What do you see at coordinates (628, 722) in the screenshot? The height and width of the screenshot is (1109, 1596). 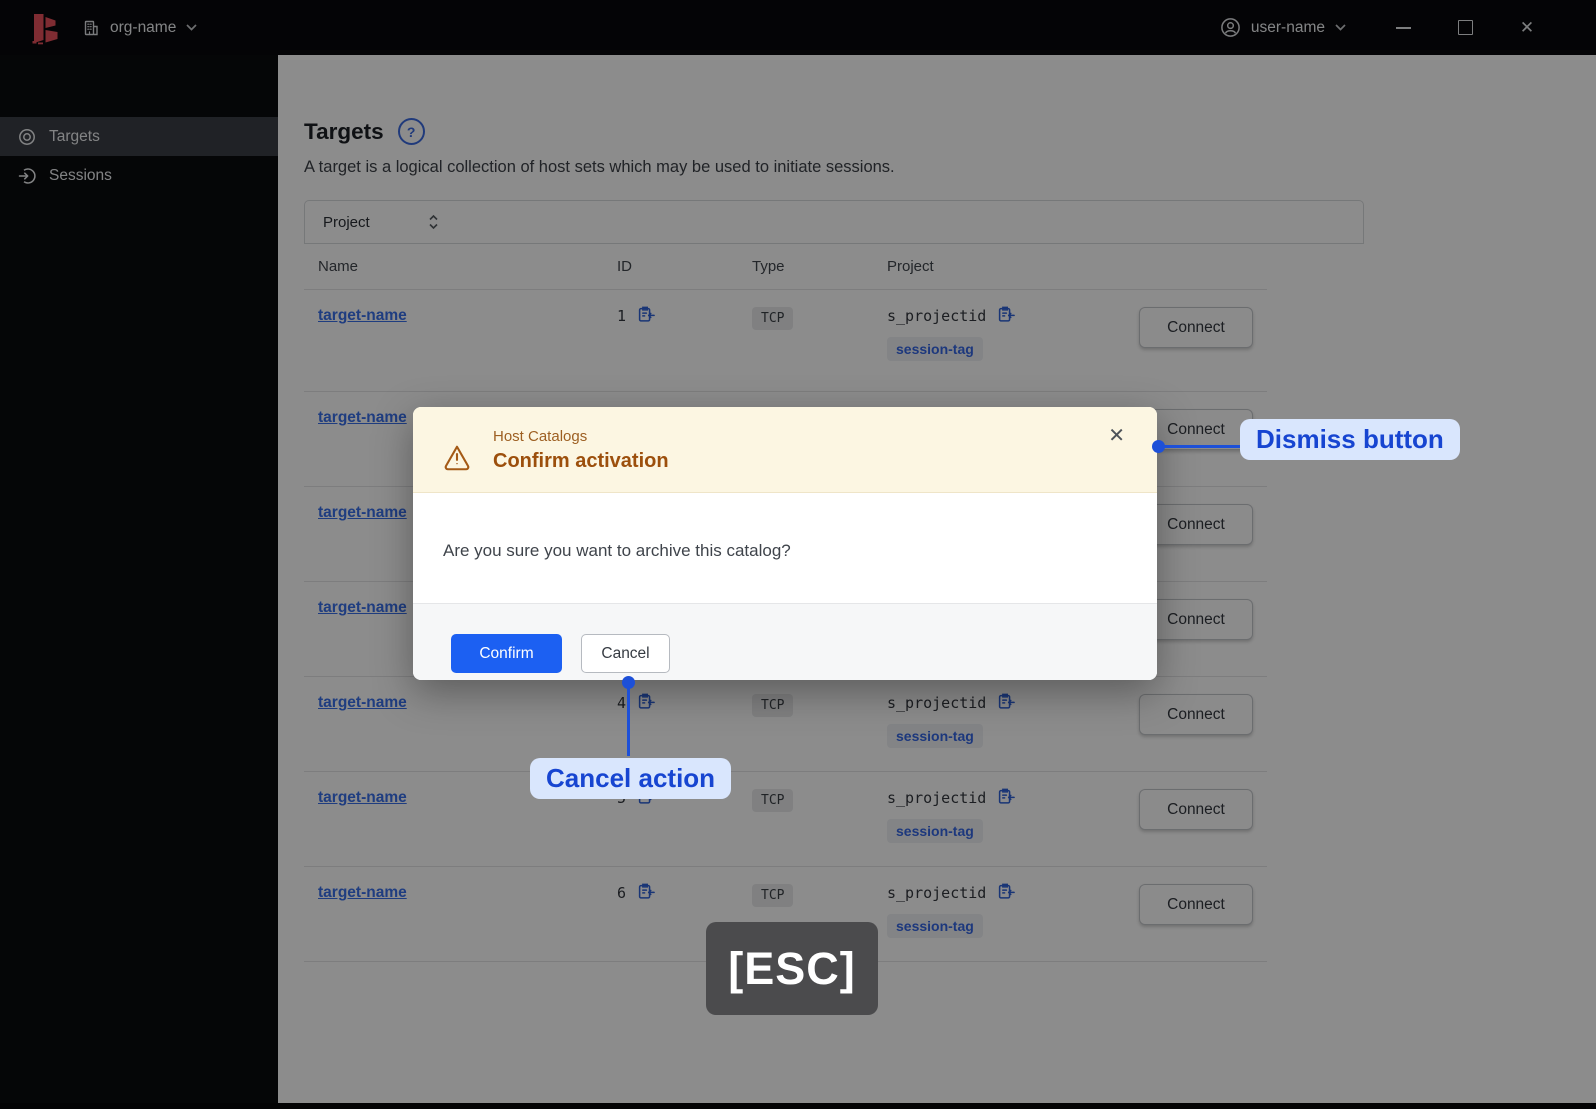 I see `cancel-annotation-line` at bounding box center [628, 722].